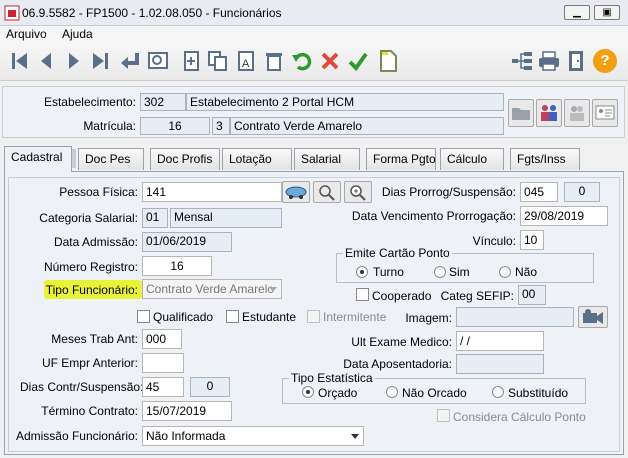  I want to click on folder-icon, so click(521, 114).